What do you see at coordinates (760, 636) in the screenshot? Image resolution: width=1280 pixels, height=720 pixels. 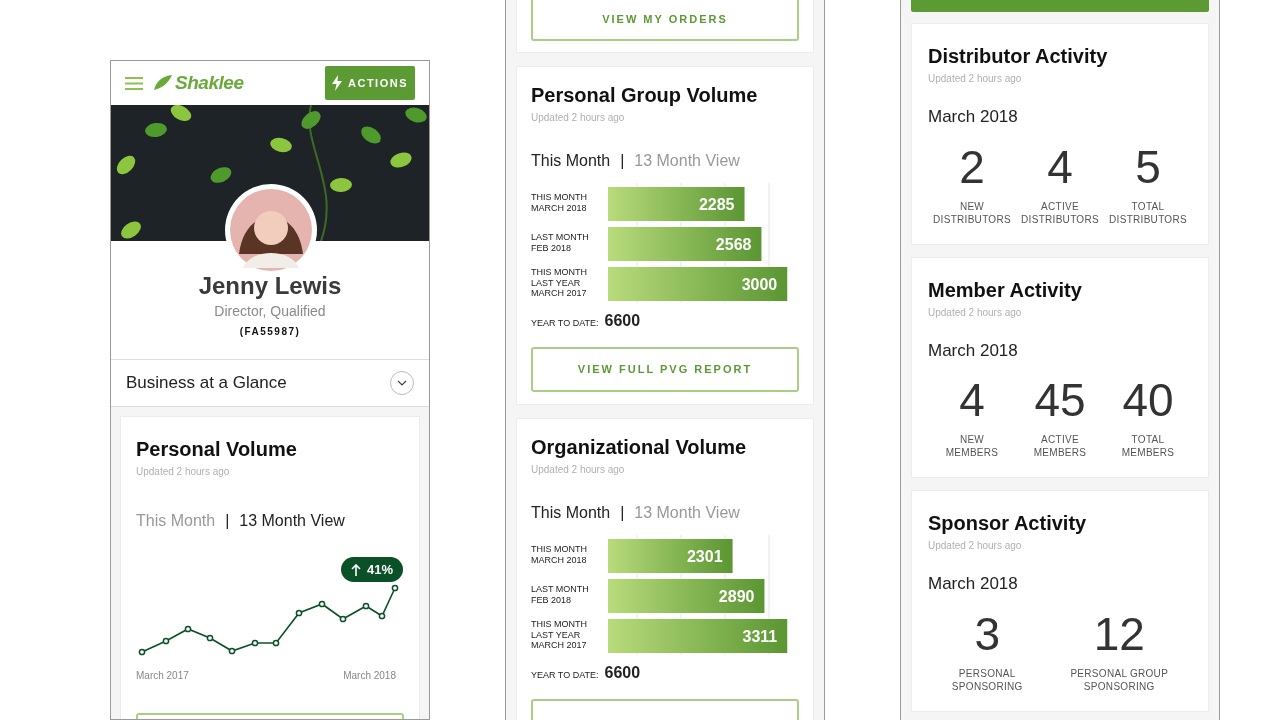 I see `bar-value: 3311` at bounding box center [760, 636].